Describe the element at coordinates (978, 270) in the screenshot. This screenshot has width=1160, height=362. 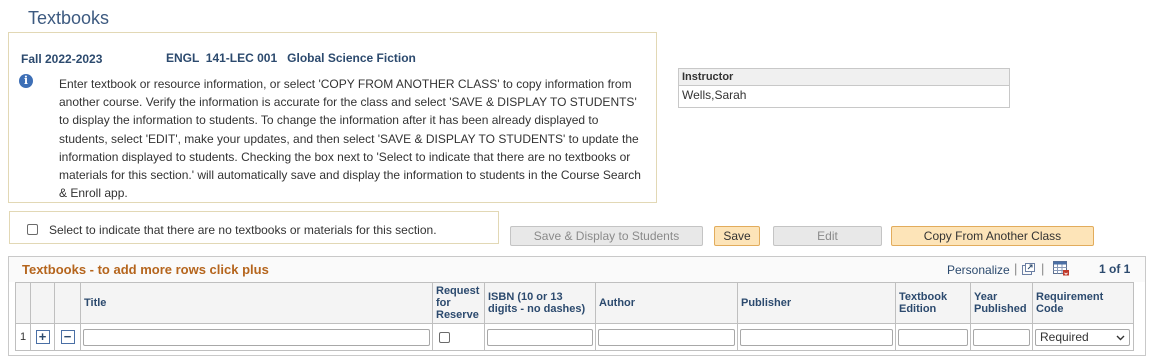
I see `personalize-link: Personalize` at that location.